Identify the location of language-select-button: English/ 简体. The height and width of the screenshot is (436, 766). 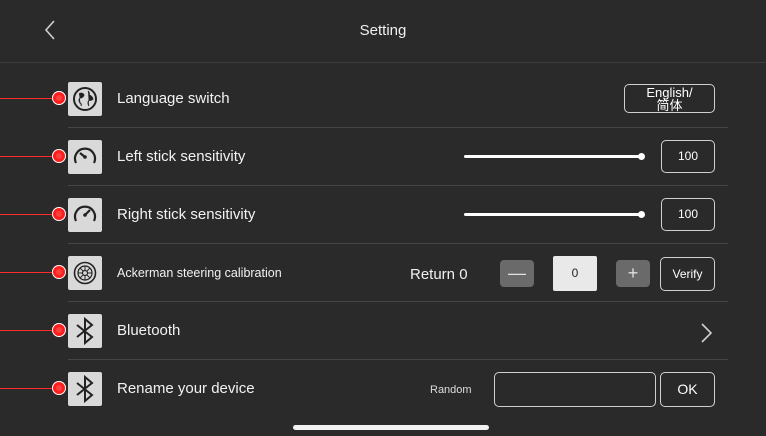
(669, 98).